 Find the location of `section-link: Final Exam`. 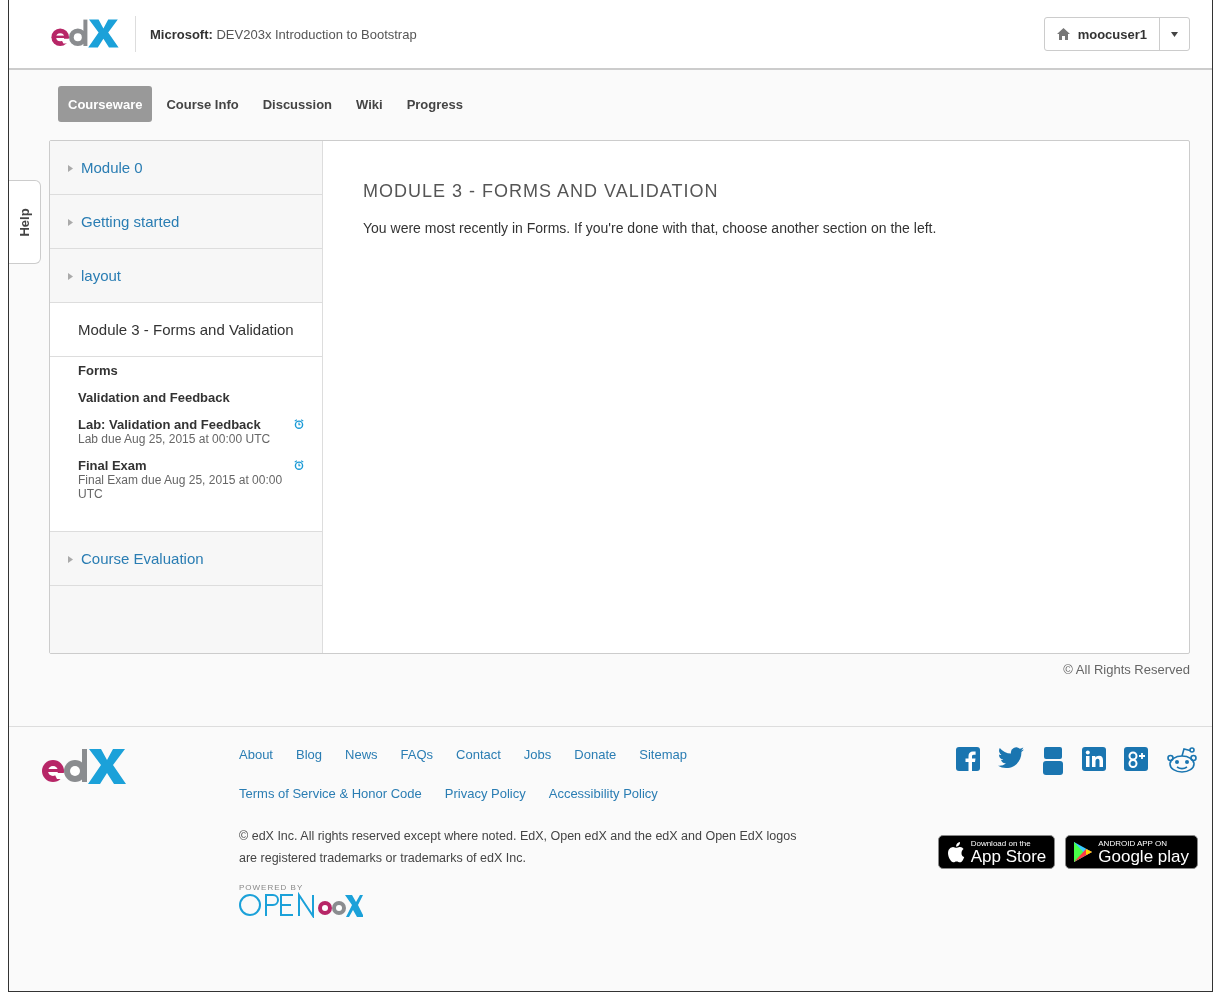

section-link: Final Exam is located at coordinates (183, 465).